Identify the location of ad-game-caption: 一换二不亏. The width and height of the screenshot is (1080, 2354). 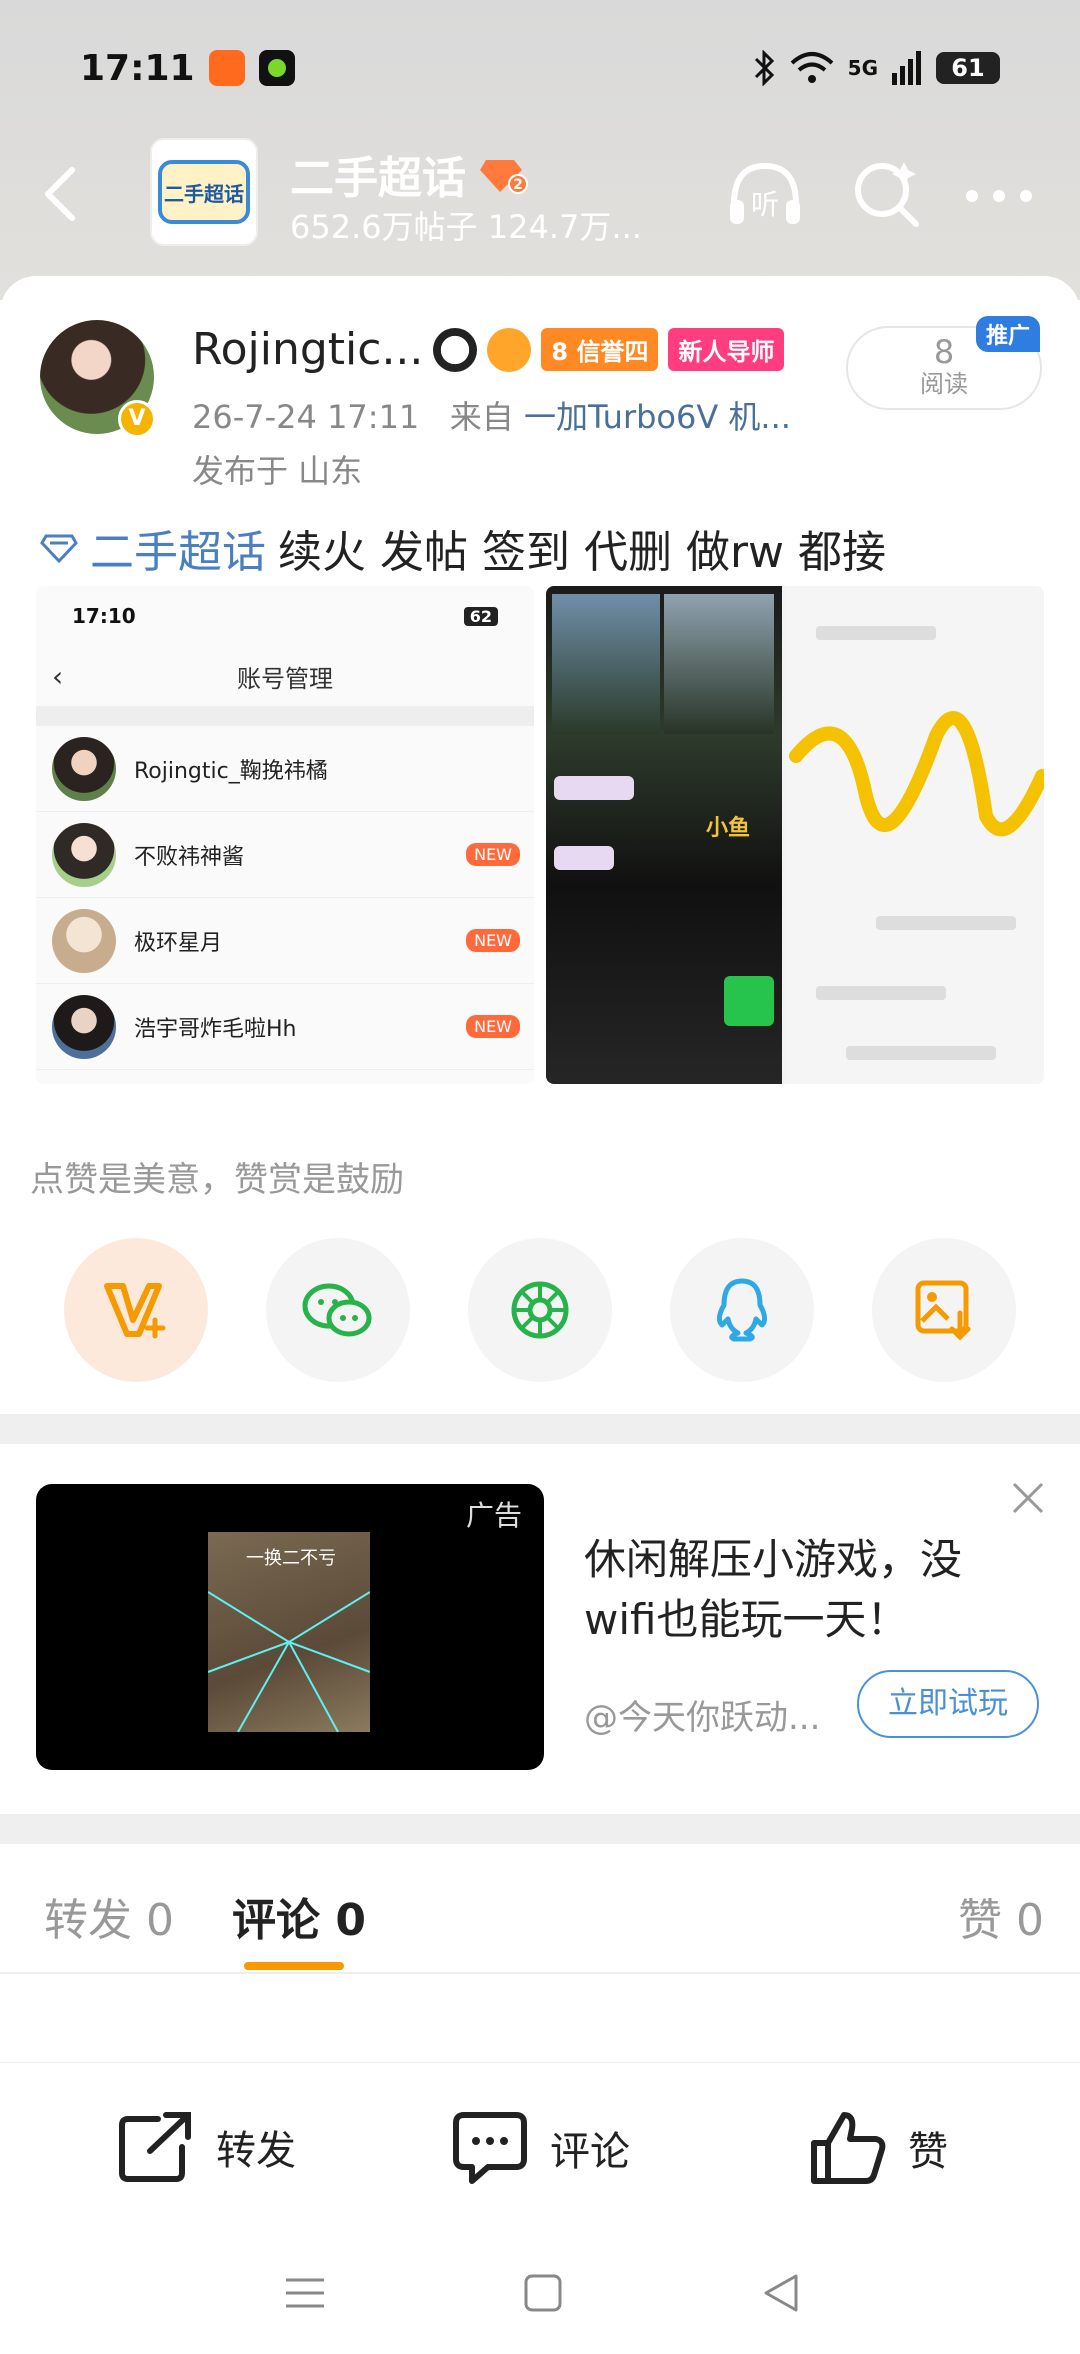
(291, 1558).